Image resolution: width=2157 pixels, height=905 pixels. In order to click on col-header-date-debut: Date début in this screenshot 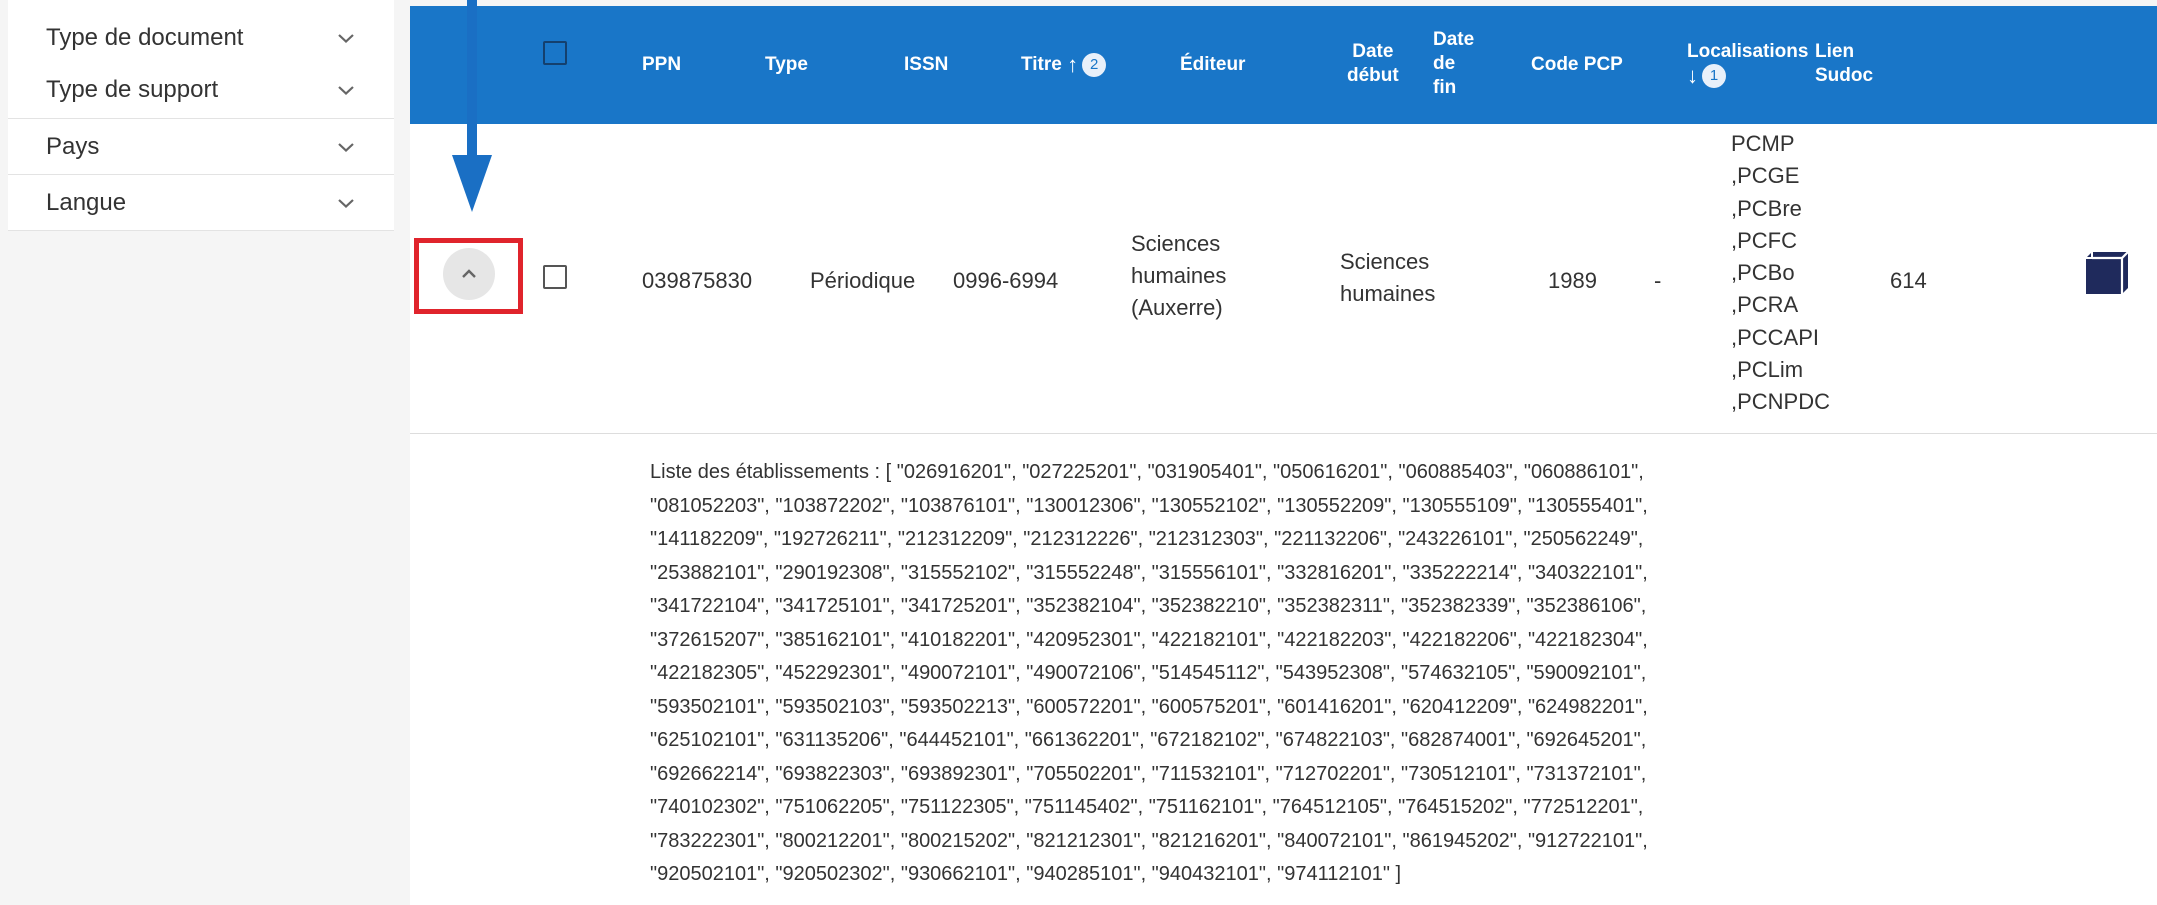, I will do `click(1373, 64)`.